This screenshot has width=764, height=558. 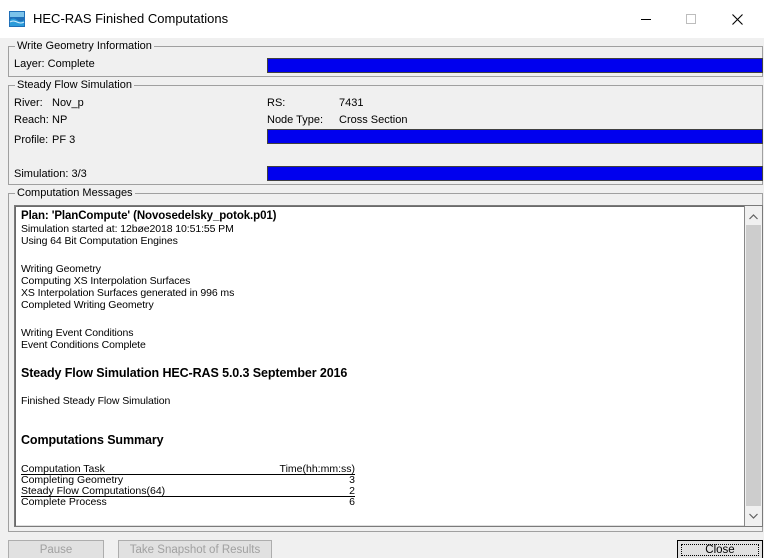 I want to click on layer-status-label: Layer: Complete, so click(x=54, y=64).